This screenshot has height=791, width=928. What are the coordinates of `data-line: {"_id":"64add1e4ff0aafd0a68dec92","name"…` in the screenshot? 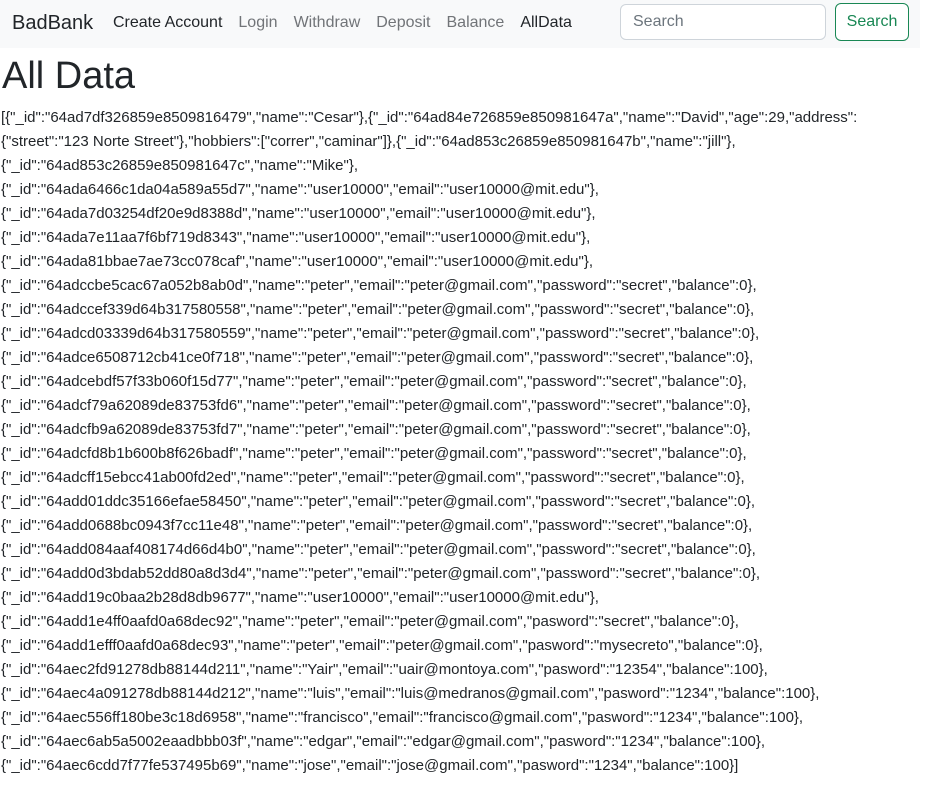 It's located at (370, 621).